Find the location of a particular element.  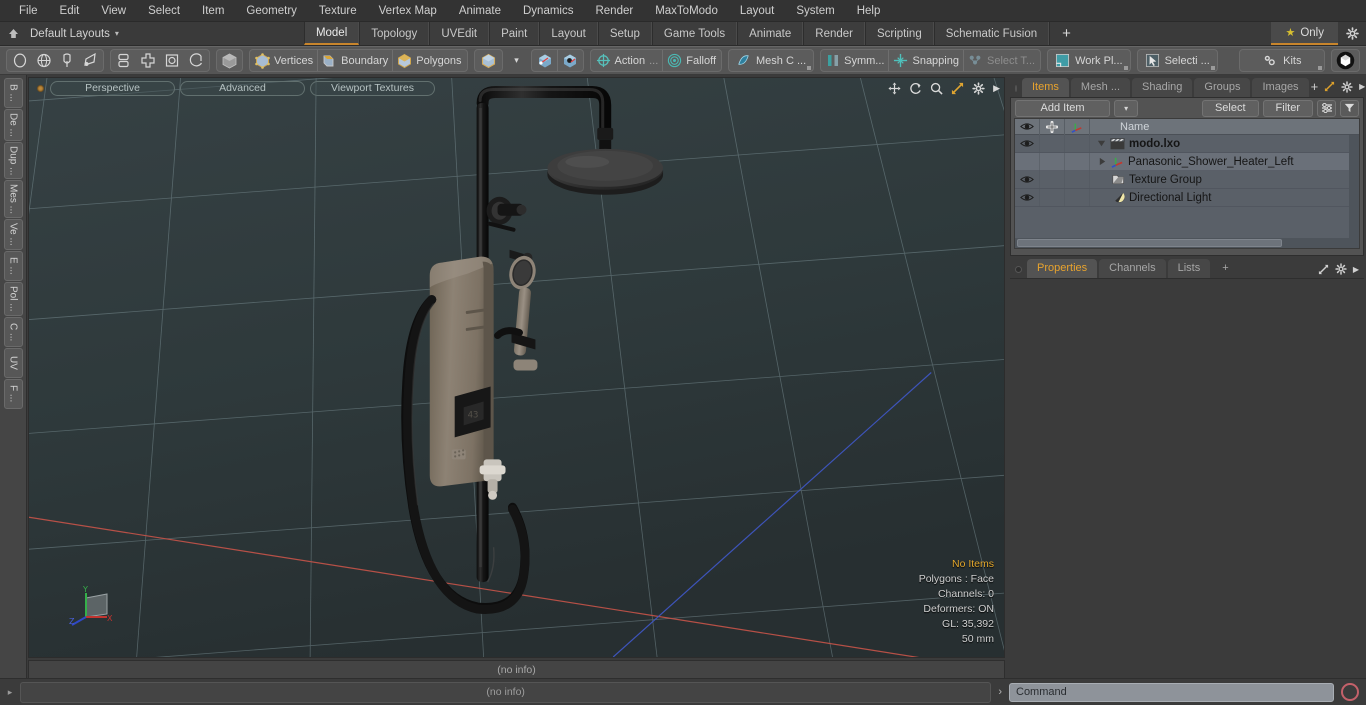

menu-item-item: Item is located at coordinates (213, 11).